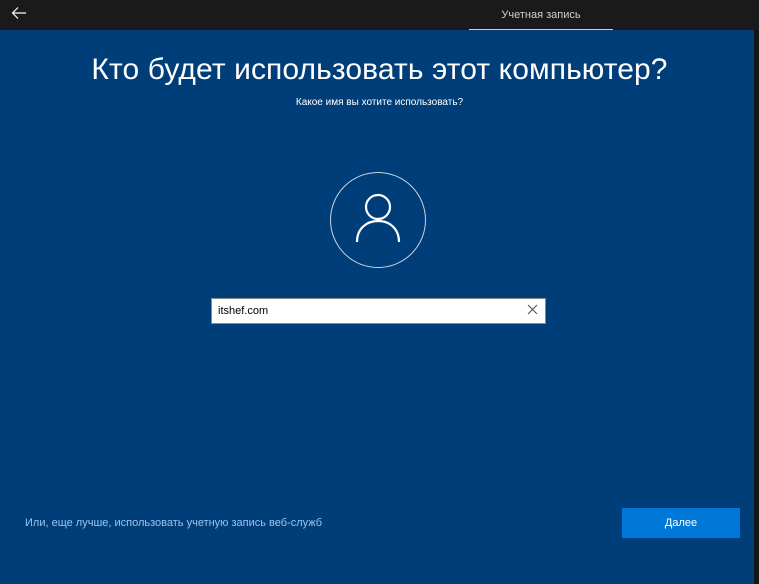  What do you see at coordinates (365, 311) in the screenshot?
I see `username-input` at bounding box center [365, 311].